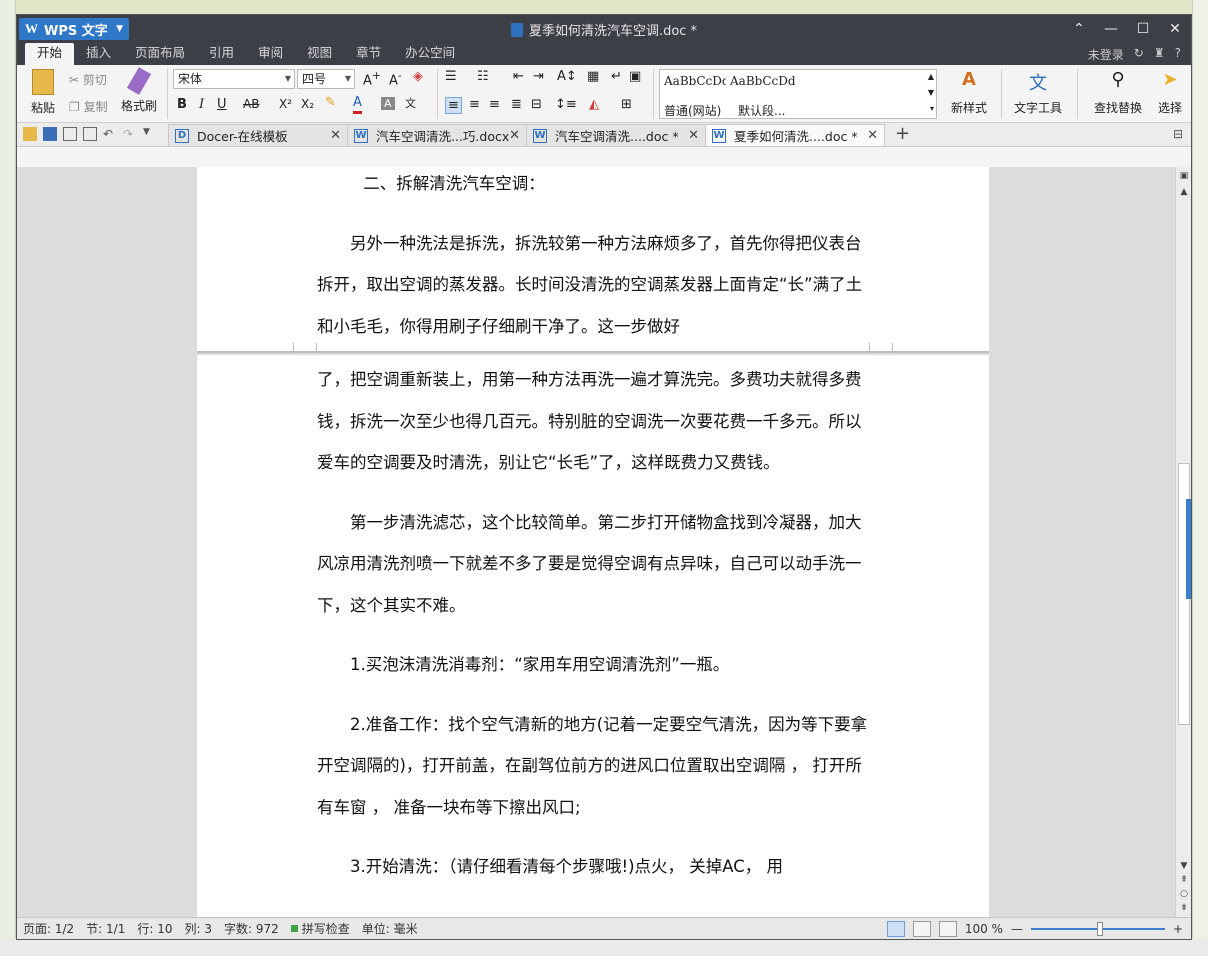  I want to click on tab-chapter: 章节, so click(368, 54).